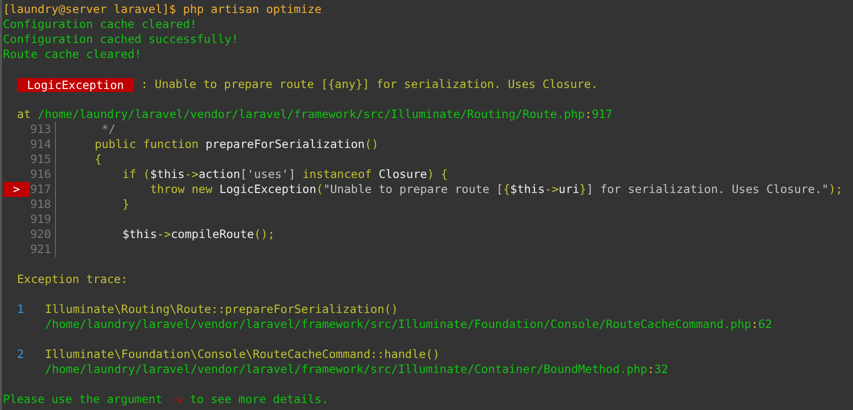 This screenshot has width=853, height=410. Describe the element at coordinates (72, 279) in the screenshot. I see `trace-title: Exception trace:` at that location.